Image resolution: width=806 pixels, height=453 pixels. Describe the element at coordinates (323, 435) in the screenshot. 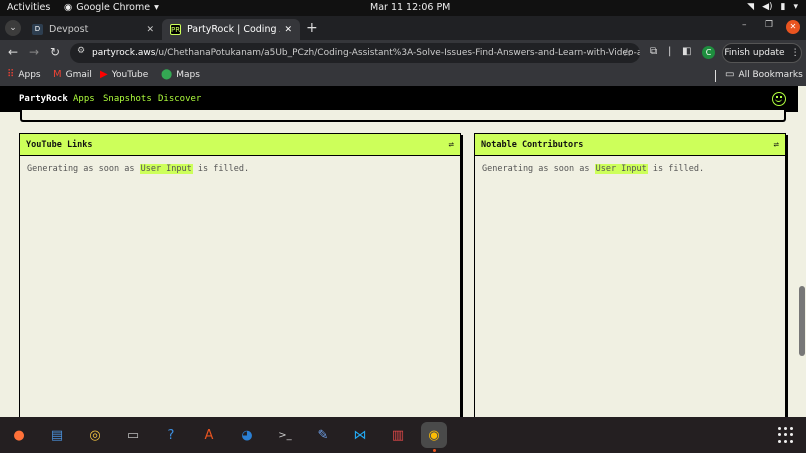

I see `notes-icon: ✎` at that location.